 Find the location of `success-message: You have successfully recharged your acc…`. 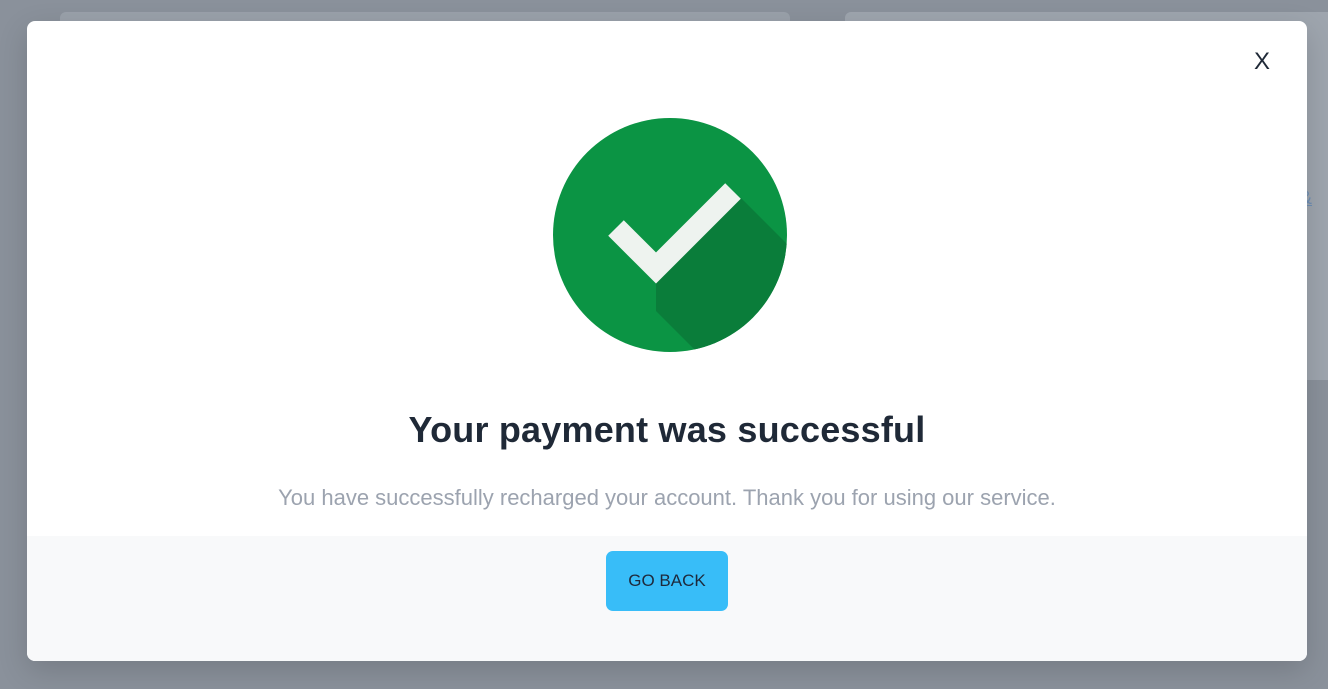

success-message: You have successfully recharged your acc… is located at coordinates (667, 497).